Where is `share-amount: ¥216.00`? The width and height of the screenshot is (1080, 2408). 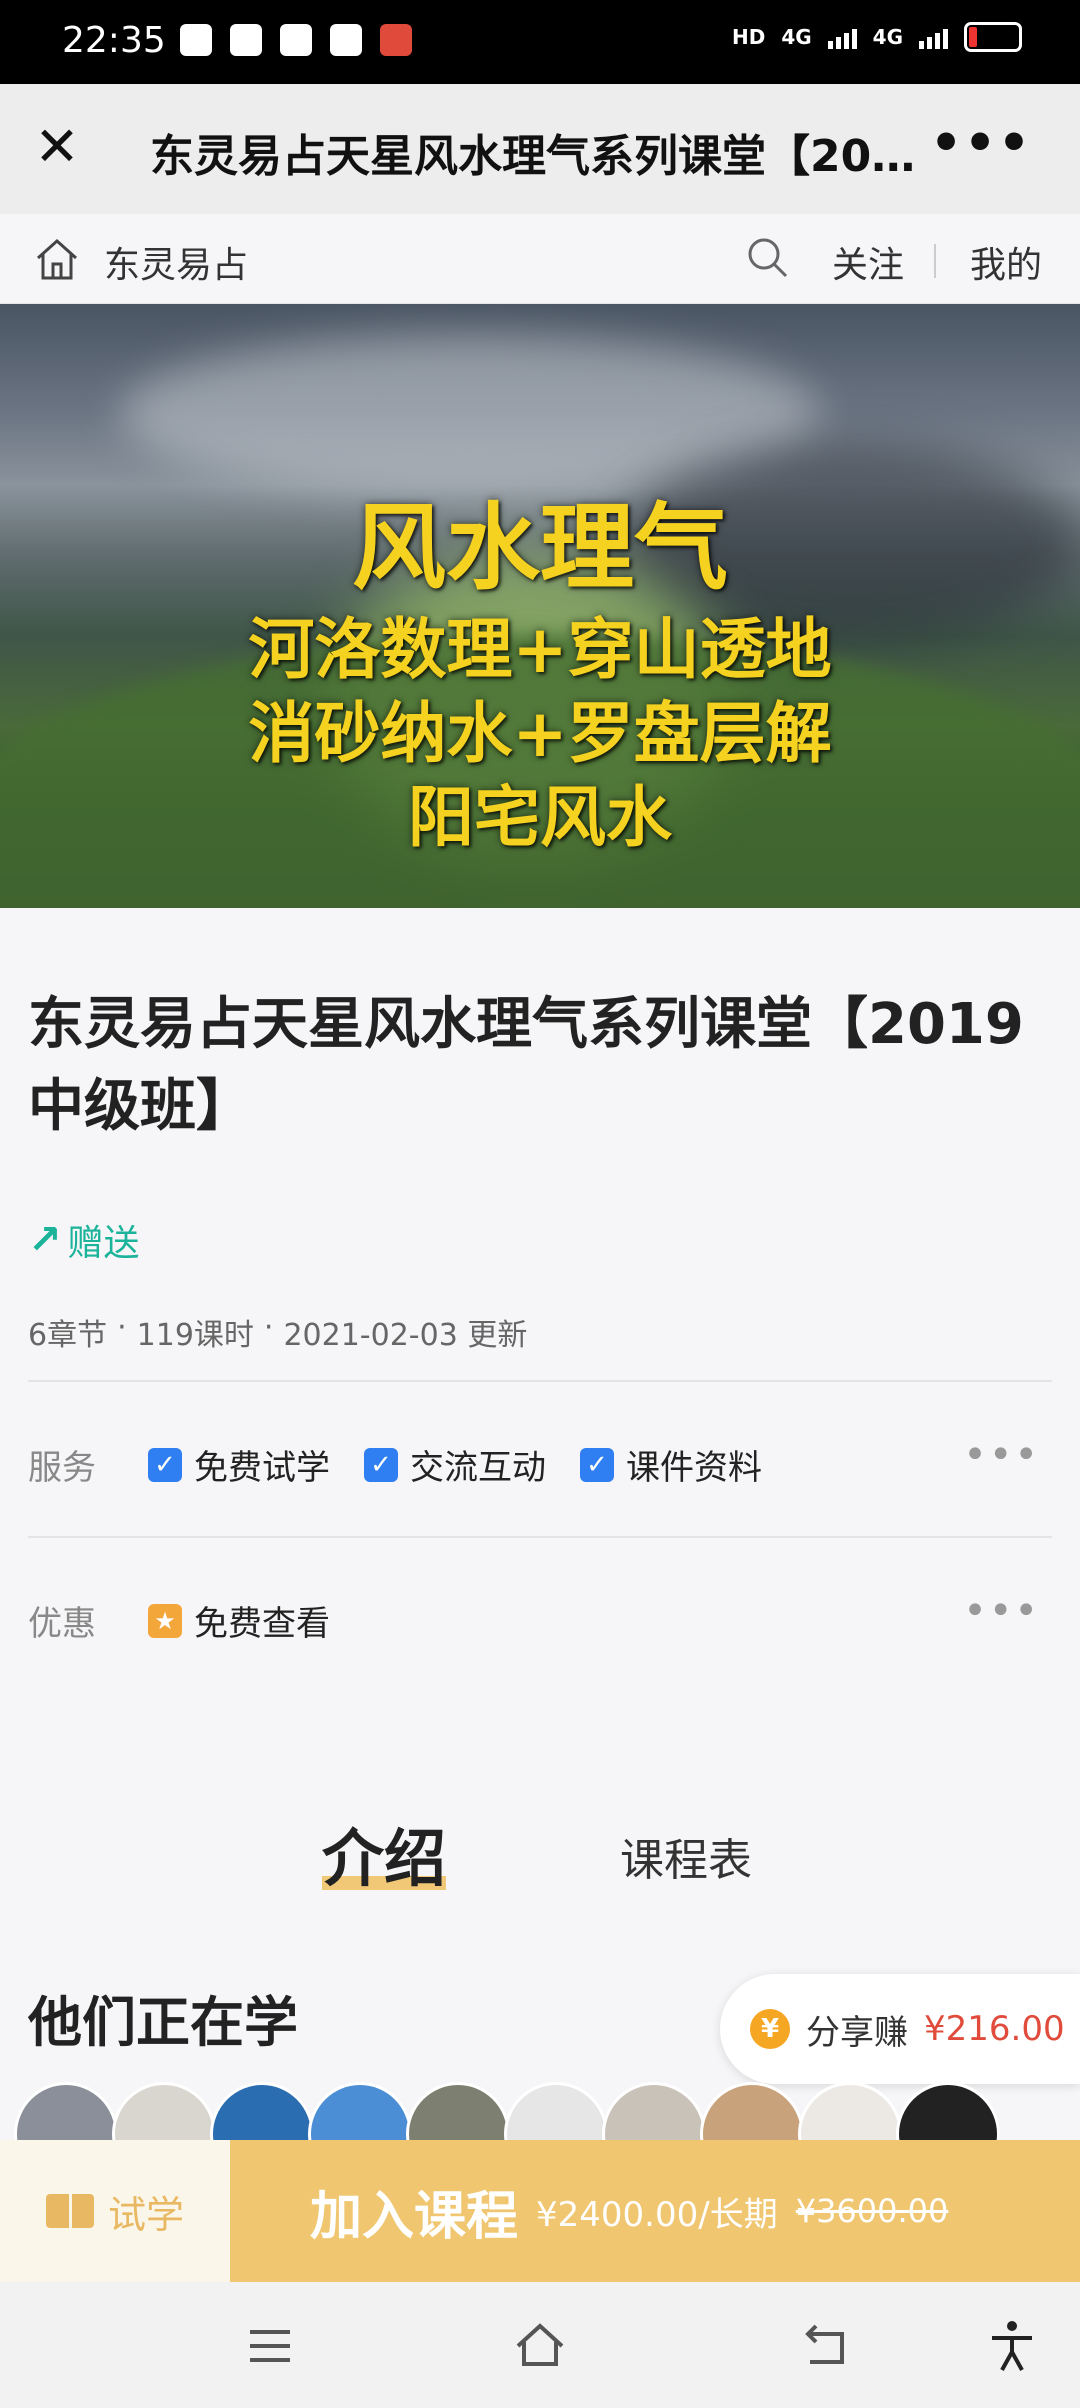 share-amount: ¥216.00 is located at coordinates (994, 2029).